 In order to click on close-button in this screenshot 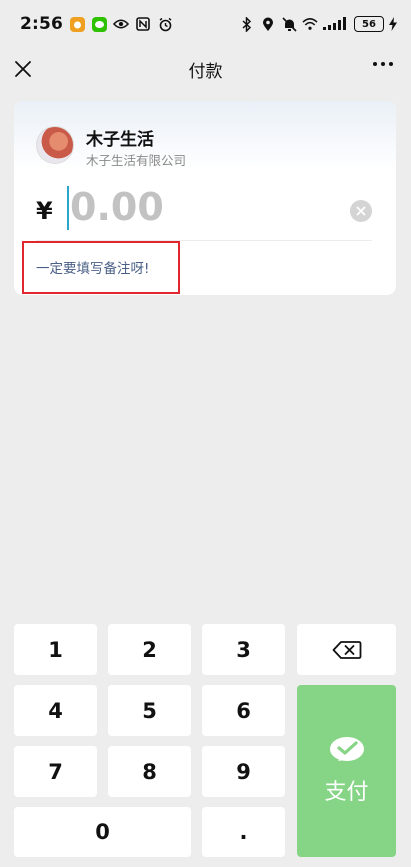, I will do `click(23, 69)`.